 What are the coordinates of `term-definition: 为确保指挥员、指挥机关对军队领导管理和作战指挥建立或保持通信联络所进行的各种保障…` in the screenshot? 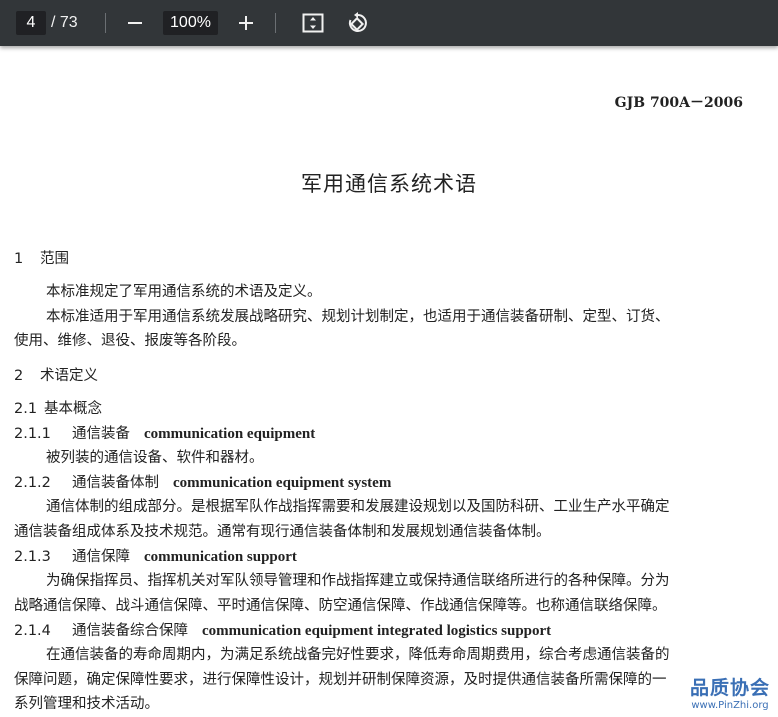 It's located at (358, 581).